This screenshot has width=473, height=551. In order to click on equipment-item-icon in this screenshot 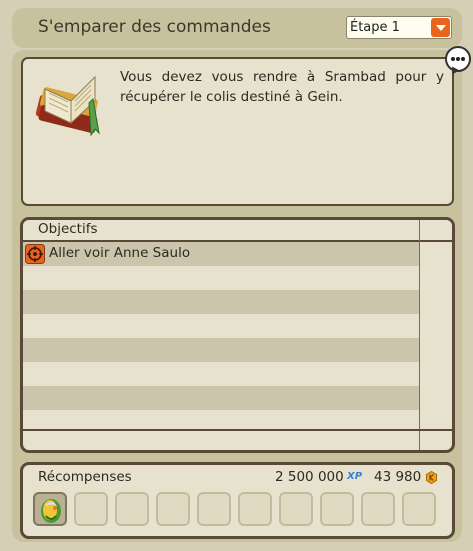, I will do `click(51, 511)`.